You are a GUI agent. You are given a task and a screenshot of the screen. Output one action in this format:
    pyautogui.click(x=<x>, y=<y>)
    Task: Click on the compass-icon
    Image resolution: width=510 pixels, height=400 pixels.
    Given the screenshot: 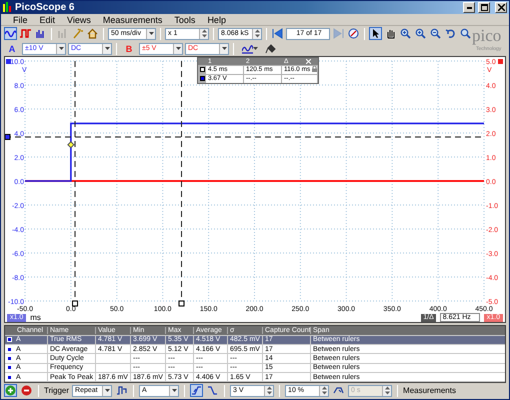 What is the action you would take?
    pyautogui.click(x=353, y=34)
    